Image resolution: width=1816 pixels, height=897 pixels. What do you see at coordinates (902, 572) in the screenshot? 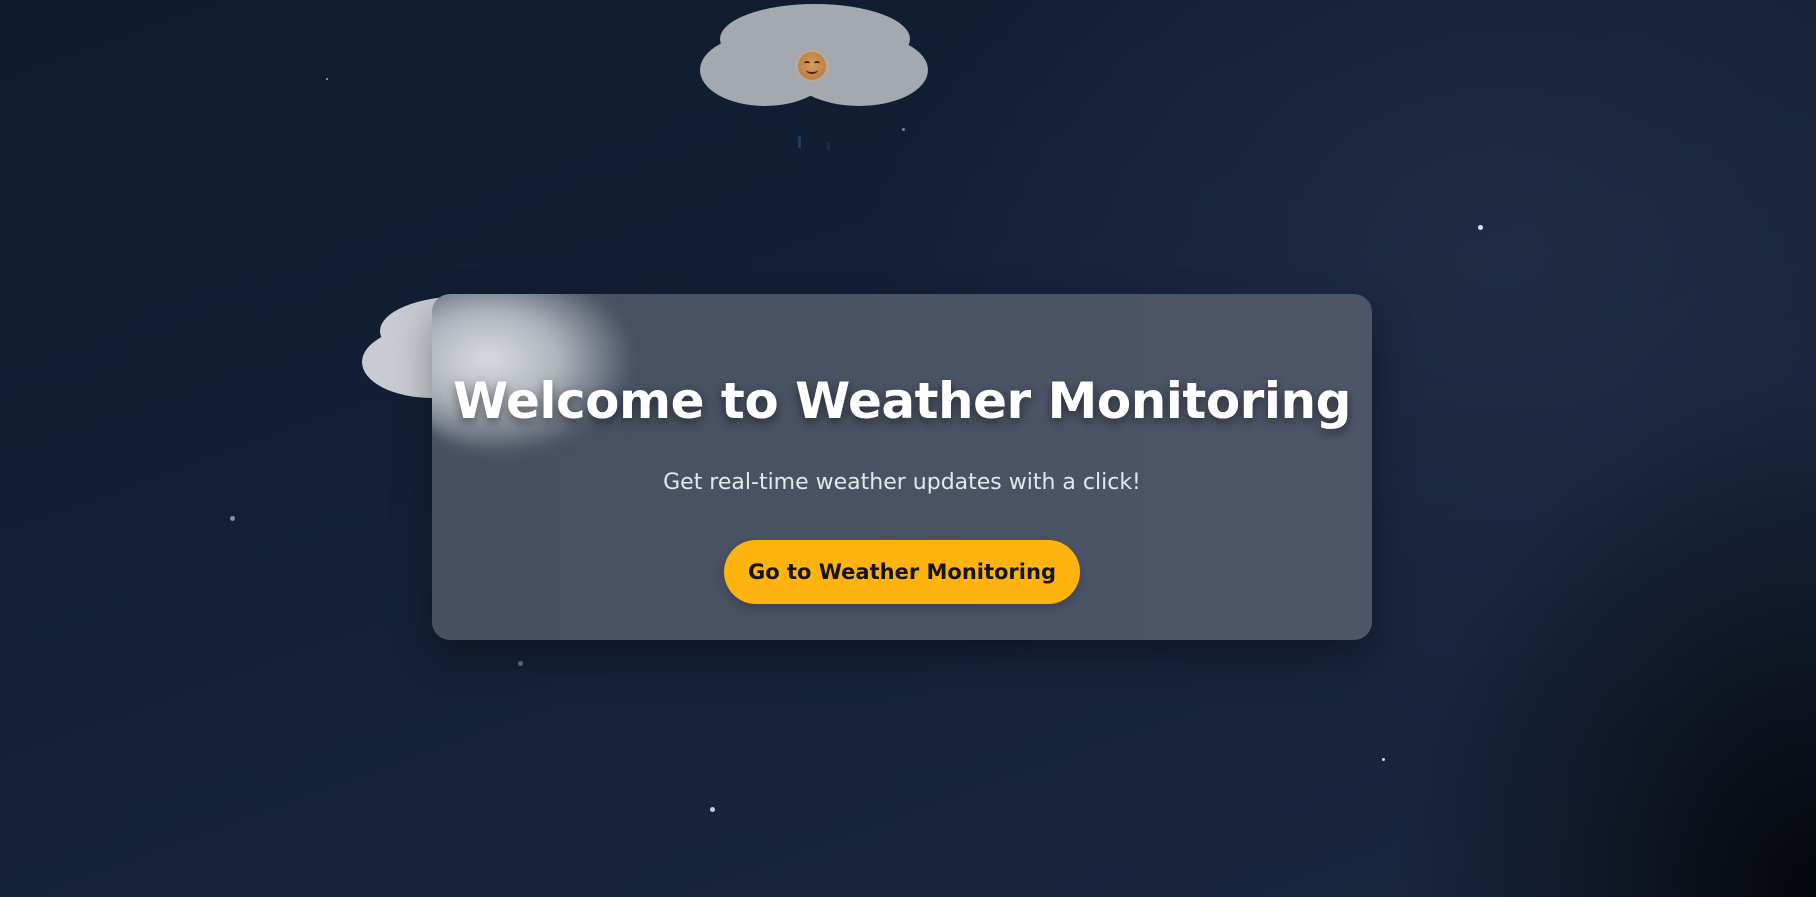
I see `go-to-weather-monitoring-button: Go to Weather Monitoring` at bounding box center [902, 572].